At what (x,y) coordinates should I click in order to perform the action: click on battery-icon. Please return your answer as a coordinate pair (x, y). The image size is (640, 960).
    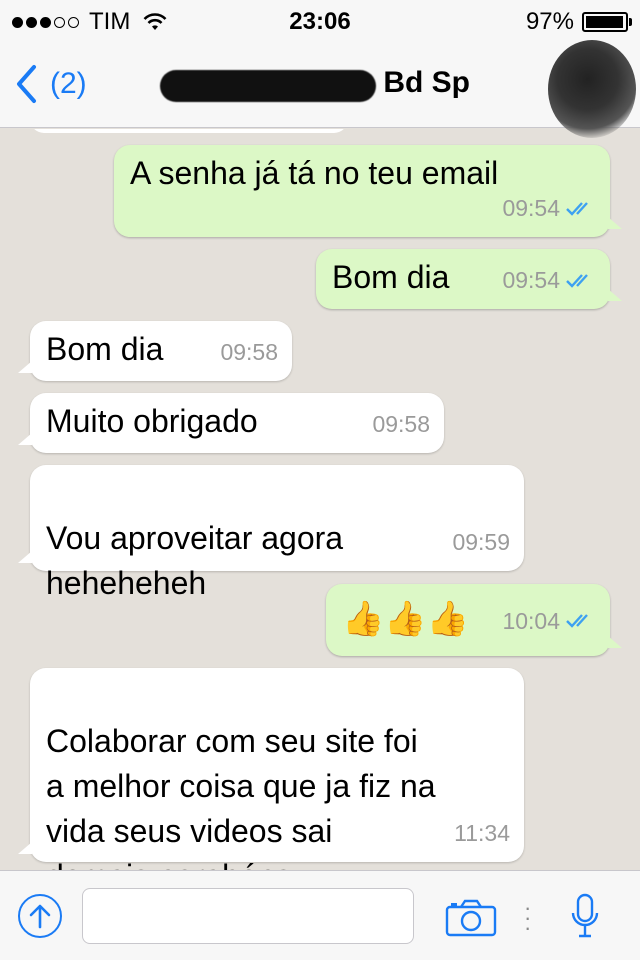
    Looking at the image, I should click on (607, 22).